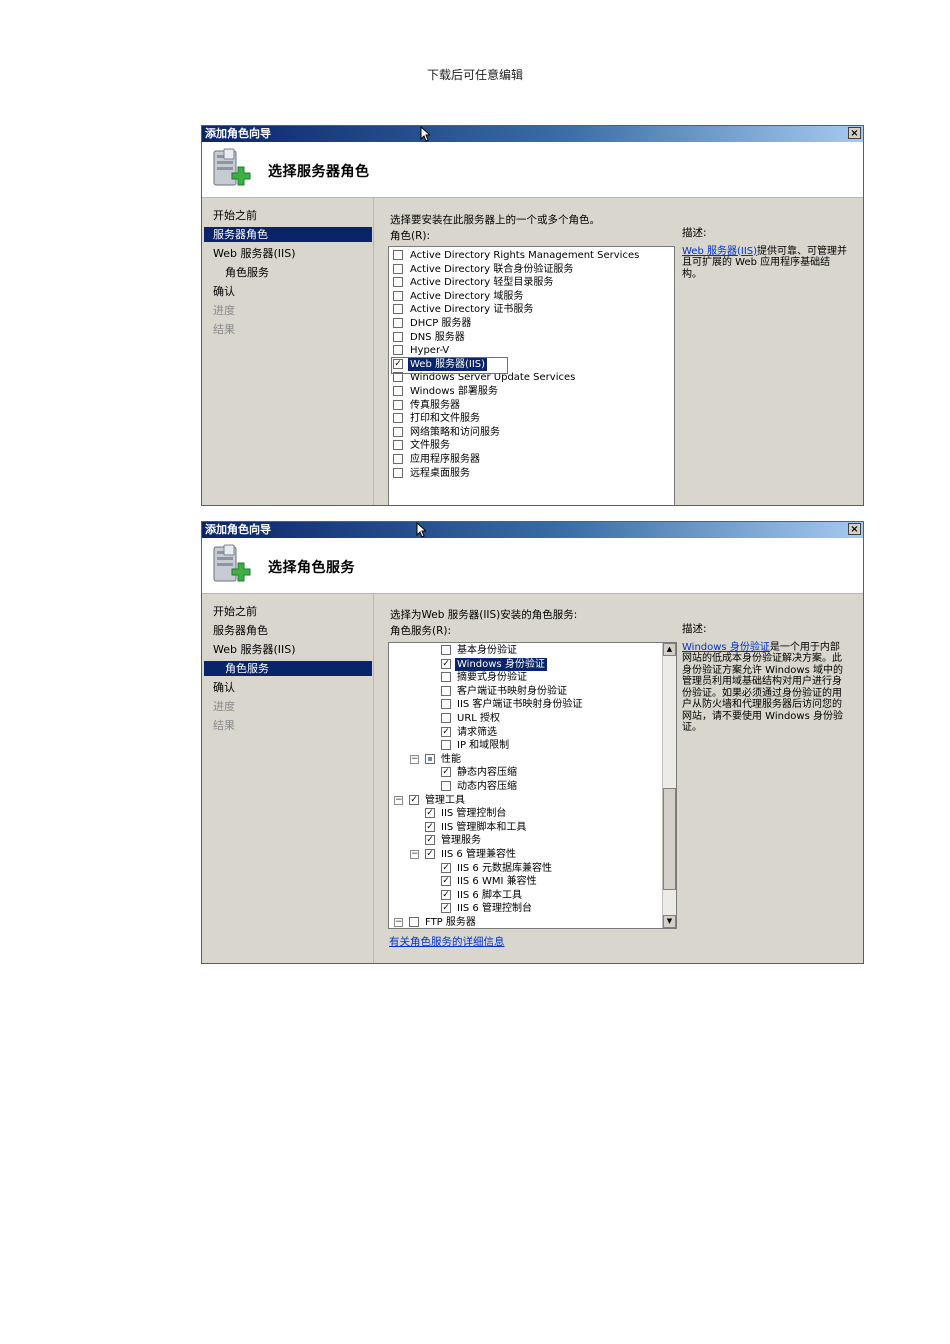 This screenshot has height=1344, width=950. What do you see at coordinates (445, 459) in the screenshot?
I see `role-label: 应用程序服务器` at bounding box center [445, 459].